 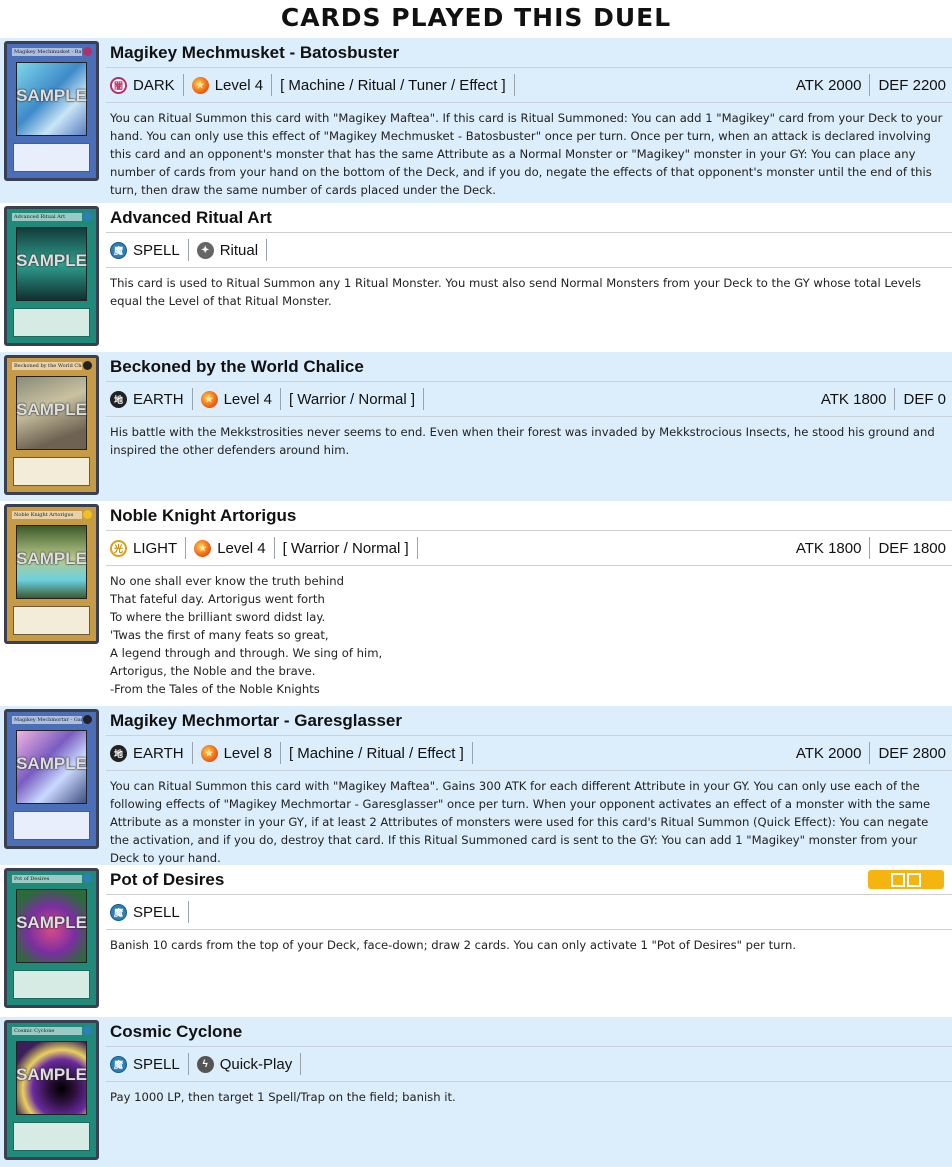 I want to click on attribute-label: LIGHT, so click(x=155, y=548).